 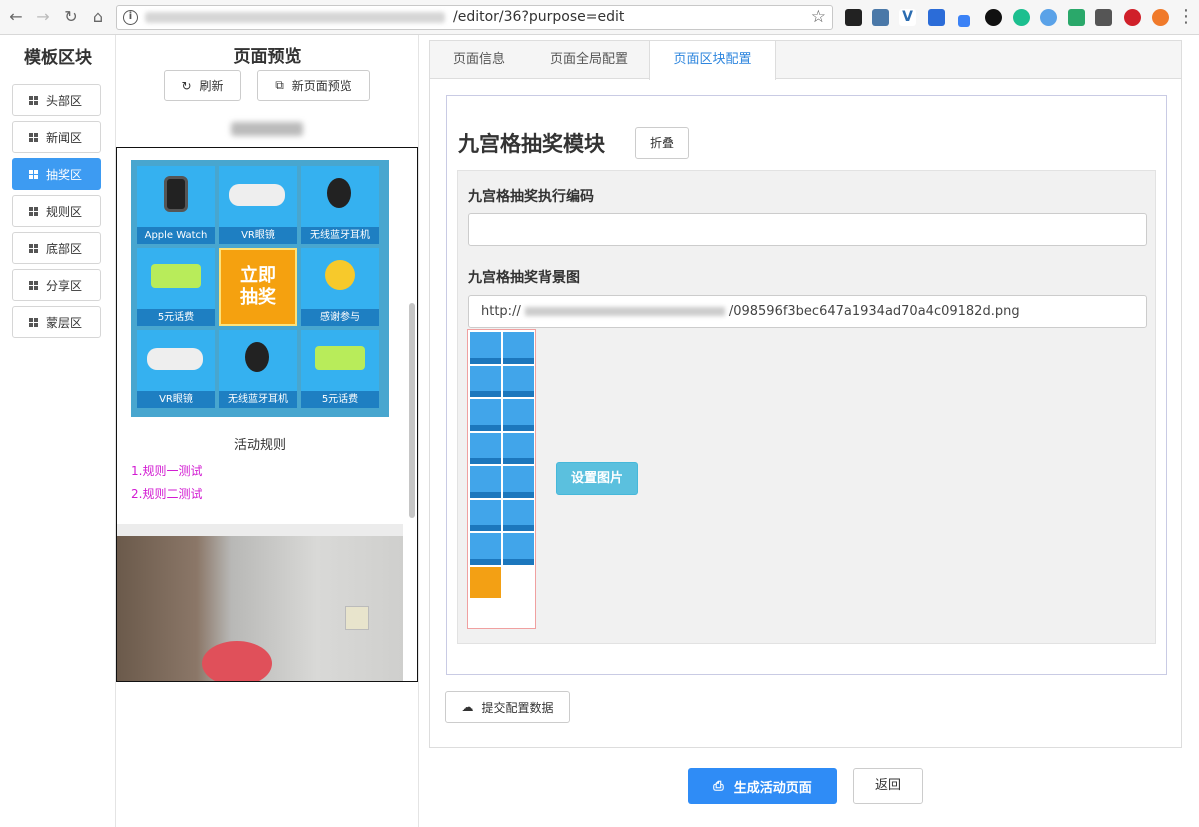 I want to click on watch-icon, so click(x=176, y=194).